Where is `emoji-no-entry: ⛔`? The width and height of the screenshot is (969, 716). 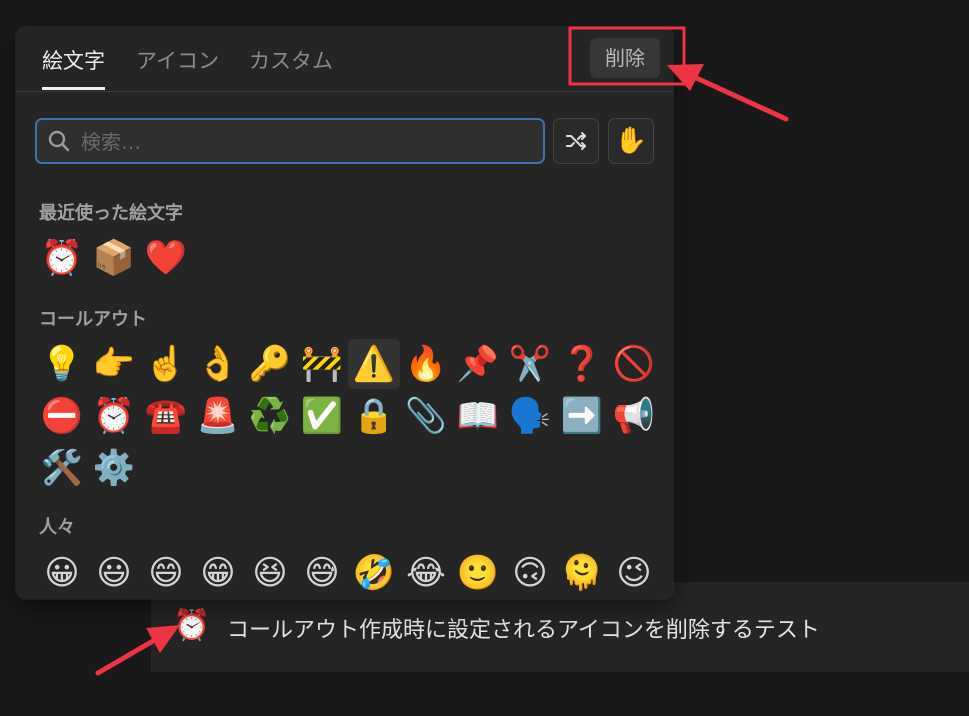
emoji-no-entry: ⛔ is located at coordinates (62, 416).